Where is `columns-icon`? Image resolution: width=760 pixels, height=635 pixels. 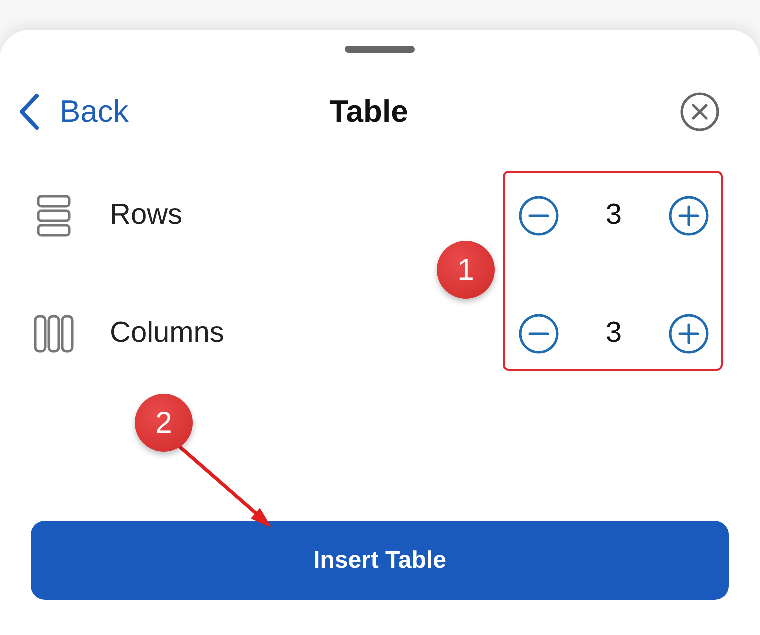
columns-icon is located at coordinates (54, 334).